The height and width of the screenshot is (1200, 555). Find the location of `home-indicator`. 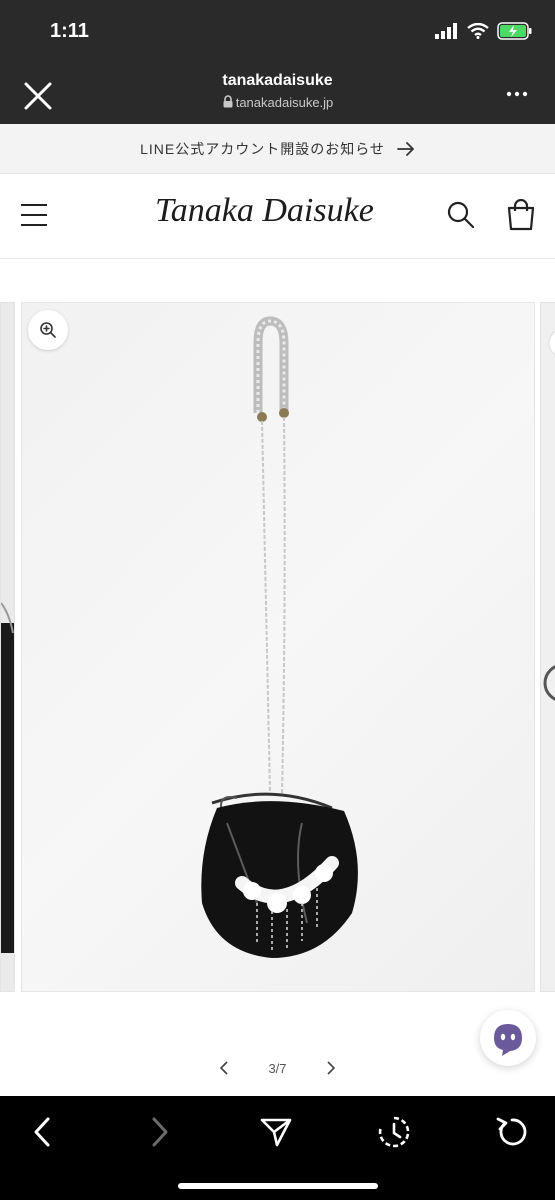

home-indicator is located at coordinates (278, 1186).